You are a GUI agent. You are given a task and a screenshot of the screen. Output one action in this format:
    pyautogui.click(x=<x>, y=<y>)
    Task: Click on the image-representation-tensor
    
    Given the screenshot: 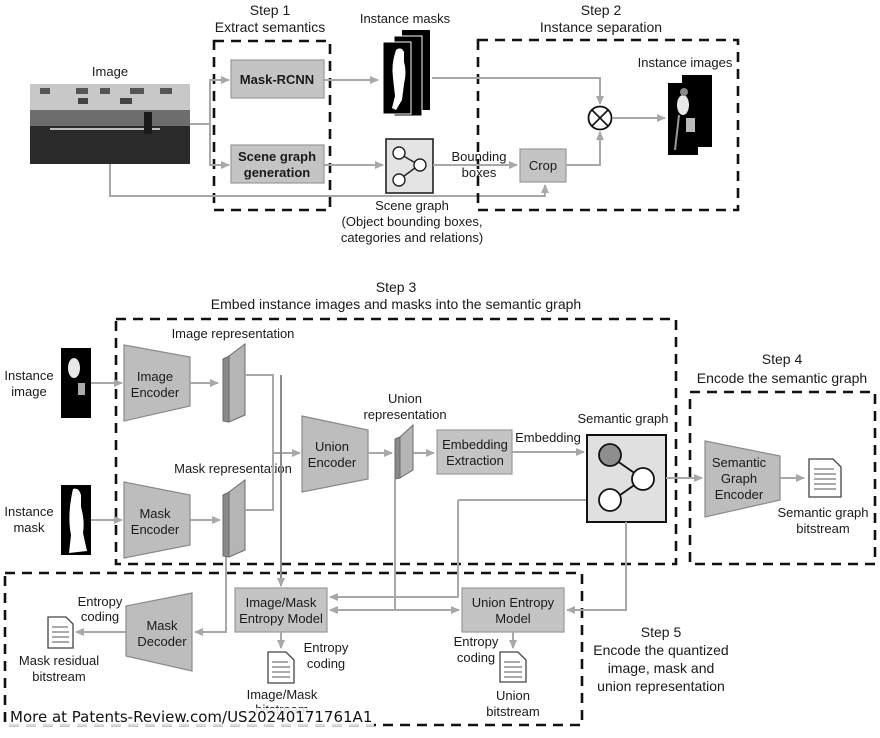 What is the action you would take?
    pyautogui.click(x=234, y=383)
    